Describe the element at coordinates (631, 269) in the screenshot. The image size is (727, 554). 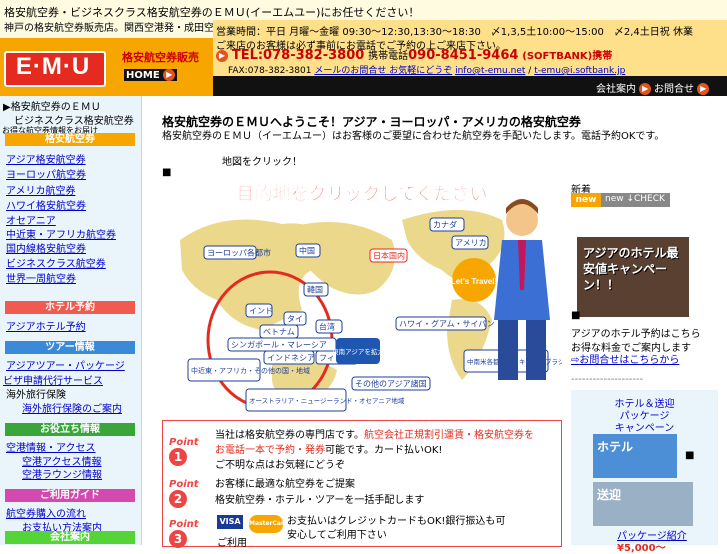
I see `hotel-campaign-text: アジアのホテル最安値キャンペーン！！` at that location.